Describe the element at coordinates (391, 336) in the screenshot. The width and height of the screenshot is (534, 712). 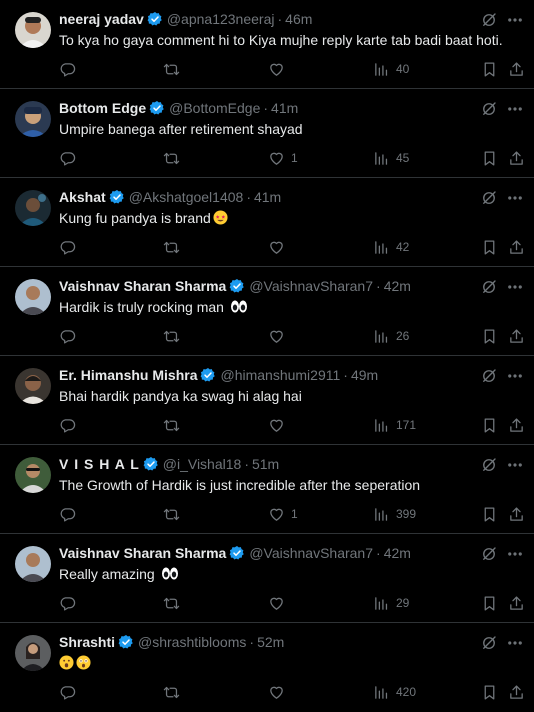
I see `views-button: 26` at that location.